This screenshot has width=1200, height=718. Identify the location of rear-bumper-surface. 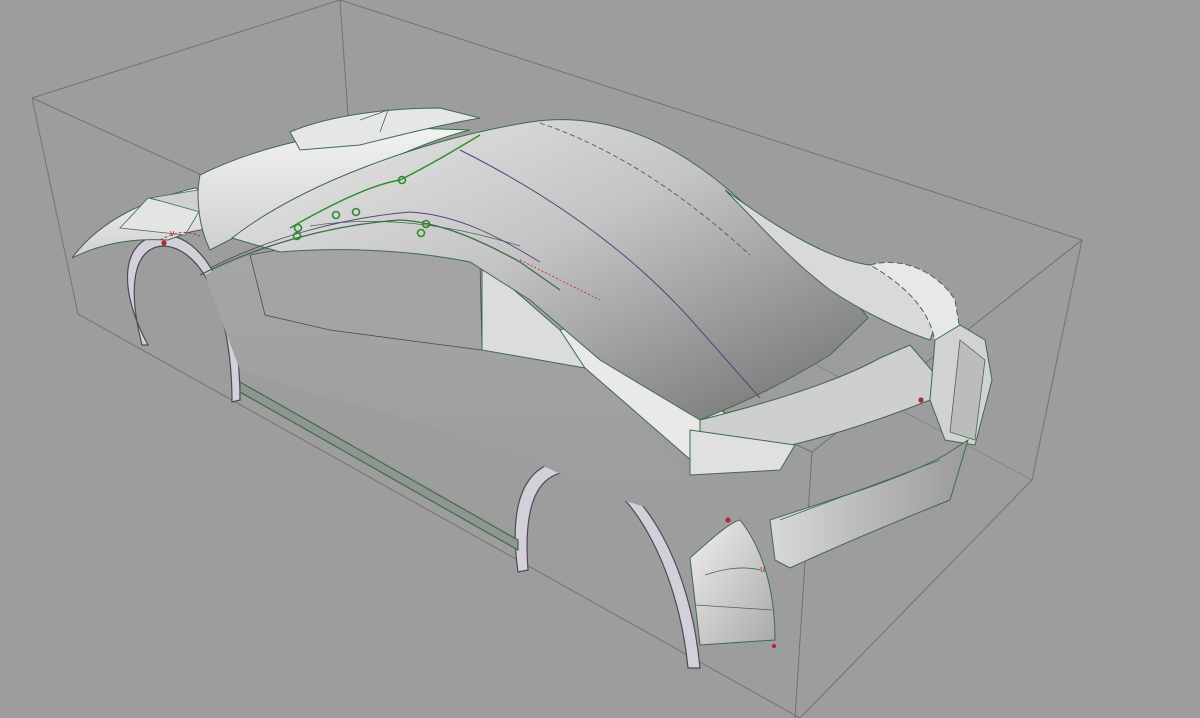
(869, 503).